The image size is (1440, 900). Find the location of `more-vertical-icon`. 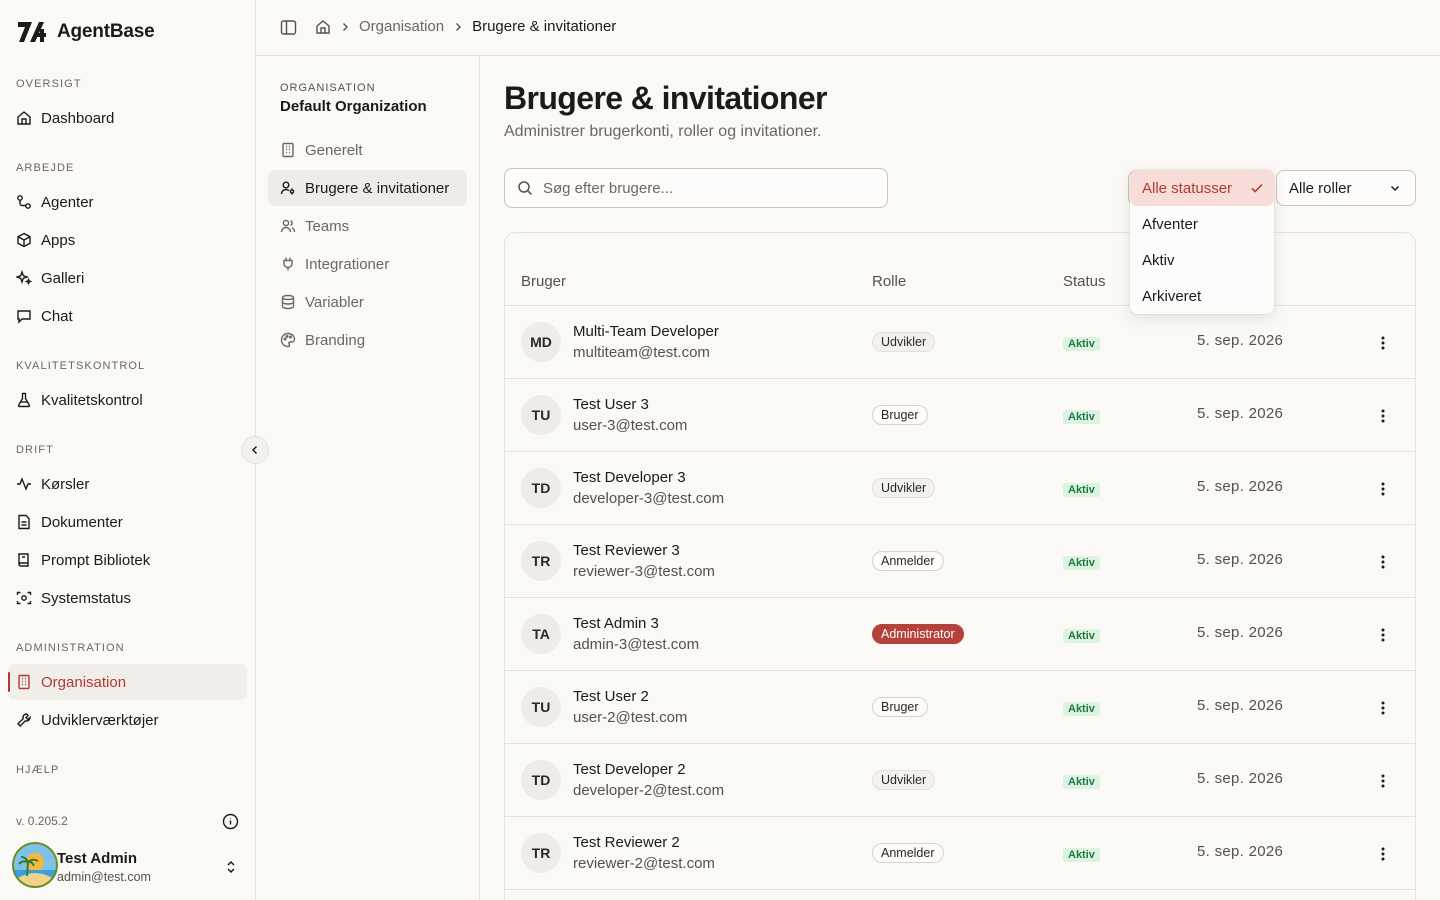

more-vertical-icon is located at coordinates (1383, 635).